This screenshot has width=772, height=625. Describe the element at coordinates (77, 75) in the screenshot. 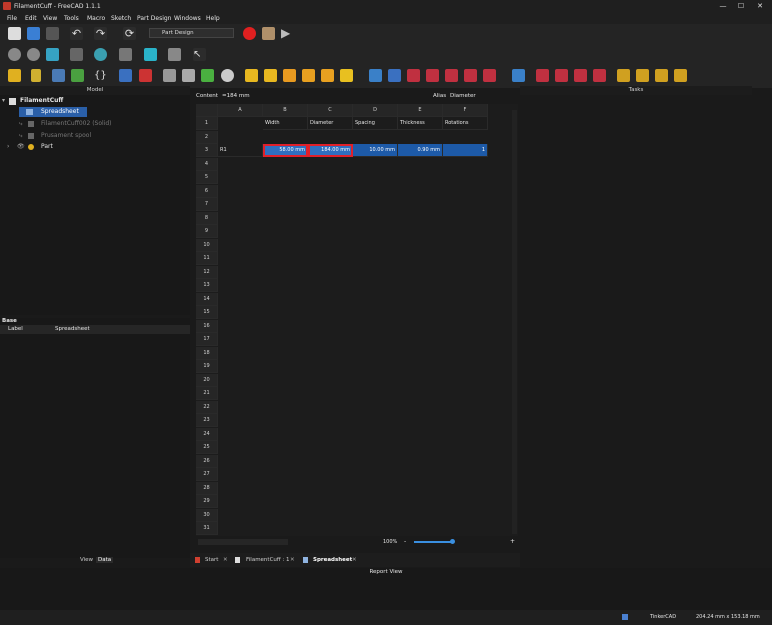

I see `link-icon` at that location.